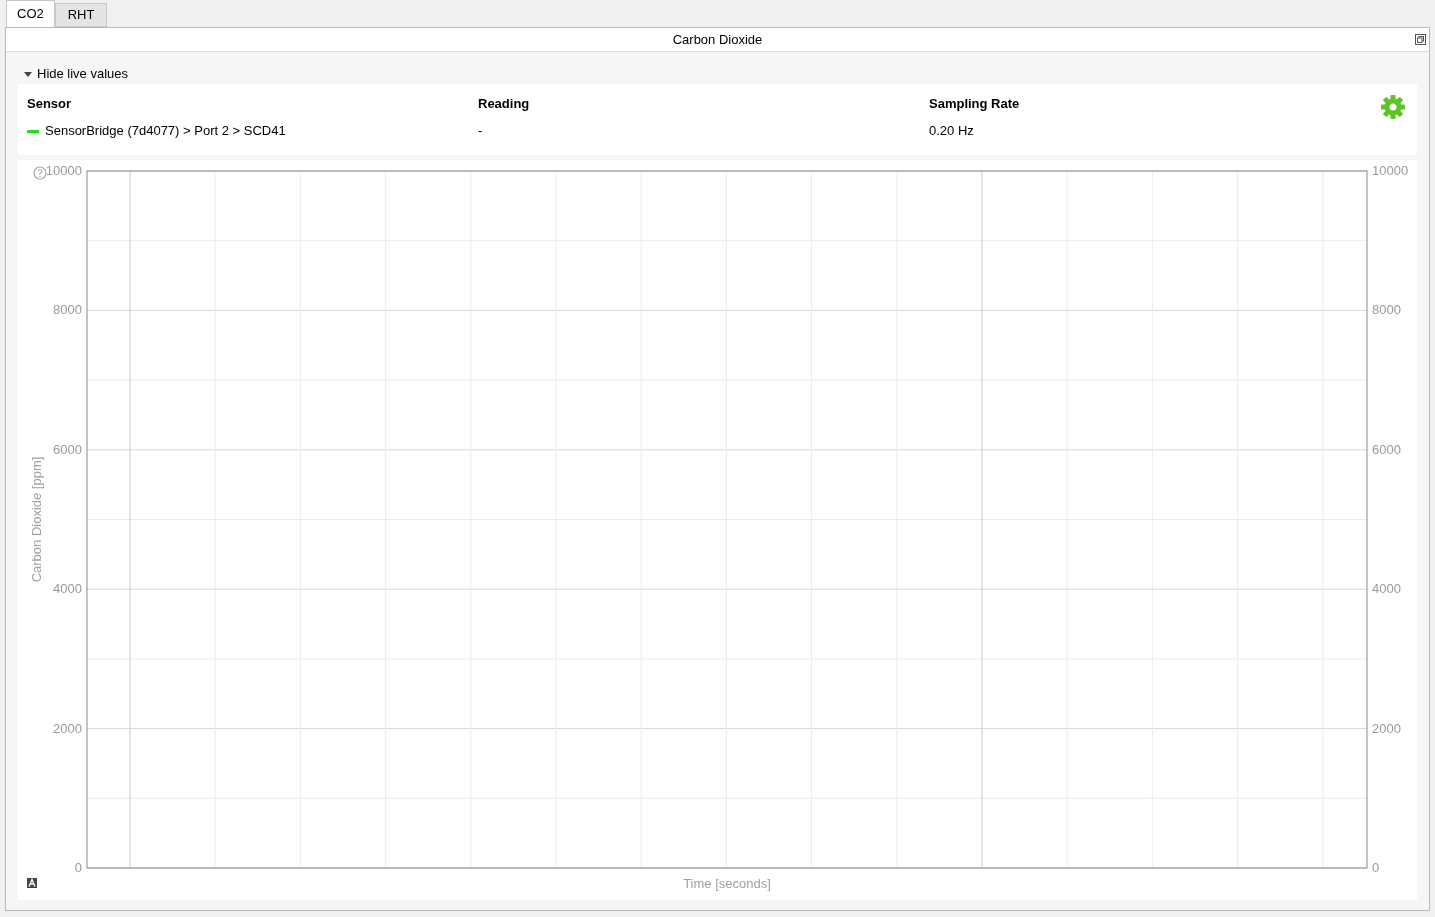 The height and width of the screenshot is (917, 1435). Describe the element at coordinates (1420, 39) in the screenshot. I see `restore-icon` at that location.